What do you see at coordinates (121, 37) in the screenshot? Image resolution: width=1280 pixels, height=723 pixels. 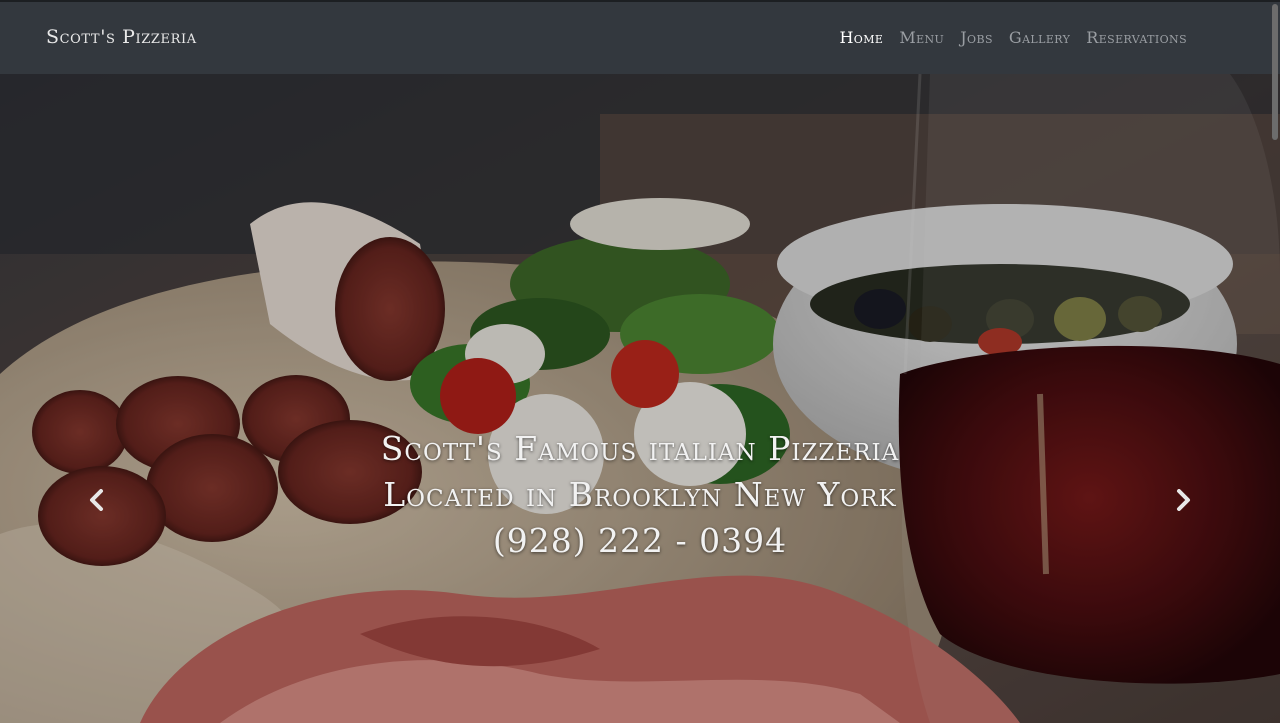 I see `brand-link: Scott's Pizzeria` at bounding box center [121, 37].